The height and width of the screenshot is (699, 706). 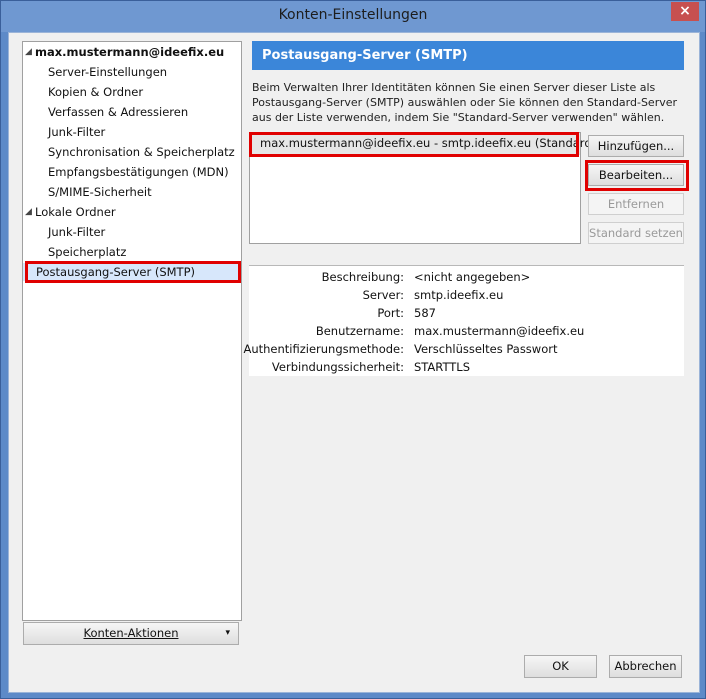 I want to click on detail-label: Beschreibung:, so click(x=362, y=277).